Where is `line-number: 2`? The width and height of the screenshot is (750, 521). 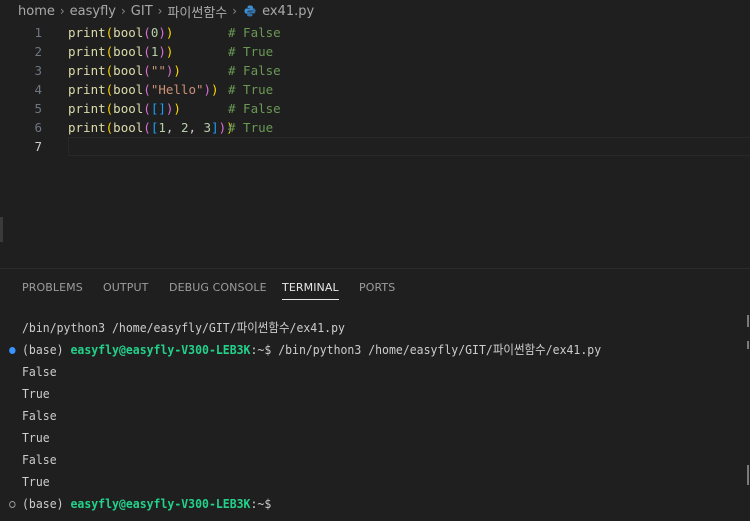
line-number: 2 is located at coordinates (38, 51).